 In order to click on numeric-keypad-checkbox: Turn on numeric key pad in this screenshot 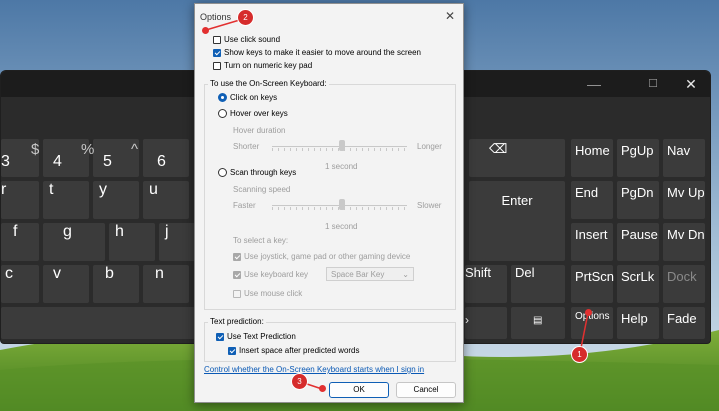, I will do `click(262, 65)`.